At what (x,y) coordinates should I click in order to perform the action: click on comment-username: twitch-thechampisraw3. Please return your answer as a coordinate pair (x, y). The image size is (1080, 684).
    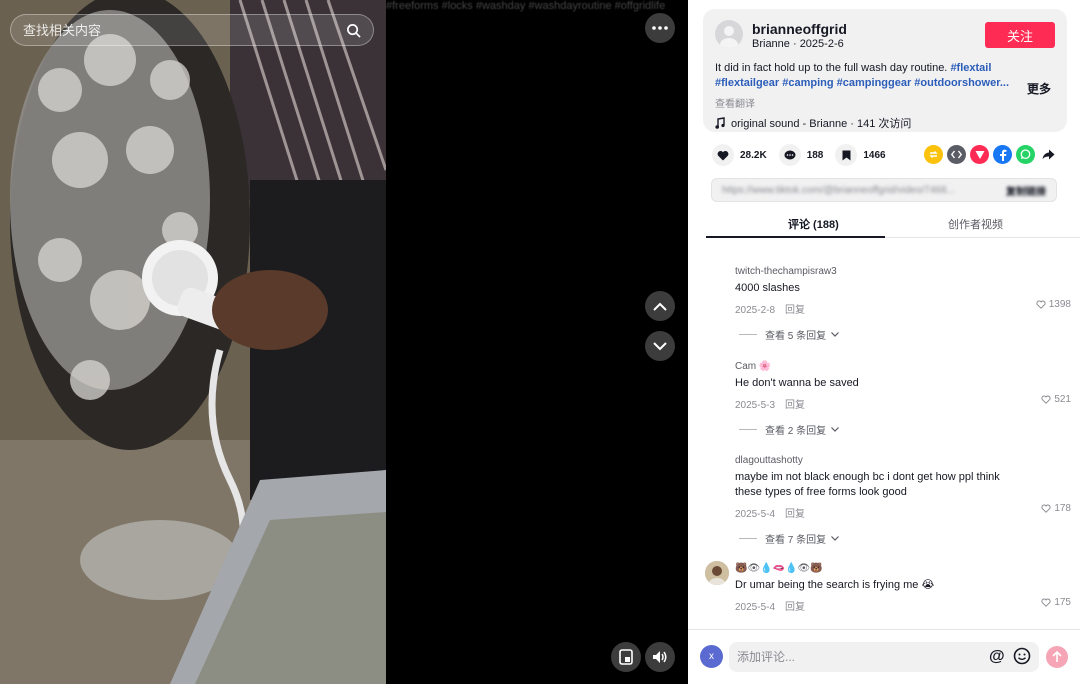
    Looking at the image, I should click on (900, 271).